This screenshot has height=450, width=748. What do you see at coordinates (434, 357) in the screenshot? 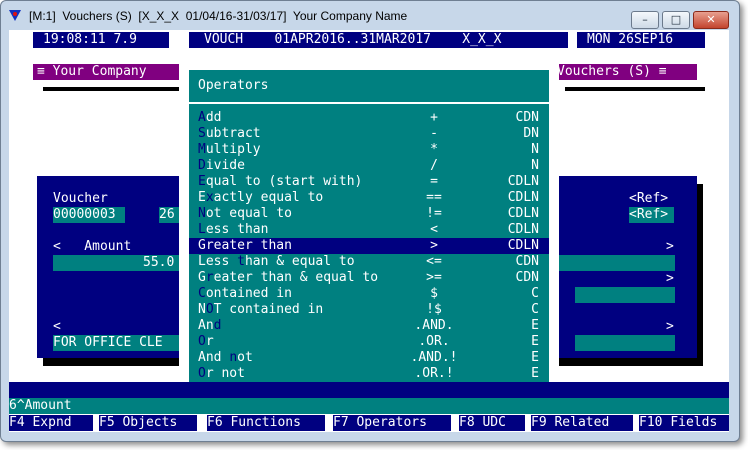
I see `operator-symbol: .AND.!` at bounding box center [434, 357].